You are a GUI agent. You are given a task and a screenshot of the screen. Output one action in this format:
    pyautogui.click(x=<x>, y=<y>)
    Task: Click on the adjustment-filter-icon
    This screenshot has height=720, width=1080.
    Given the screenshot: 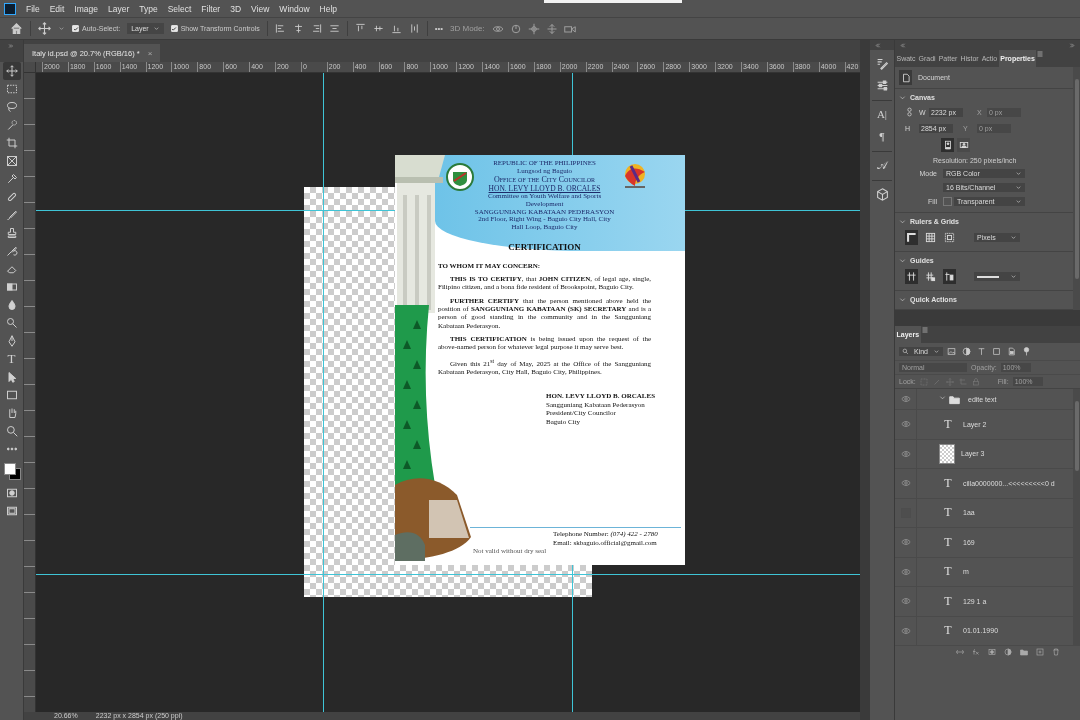 What is the action you would take?
    pyautogui.click(x=966, y=351)
    